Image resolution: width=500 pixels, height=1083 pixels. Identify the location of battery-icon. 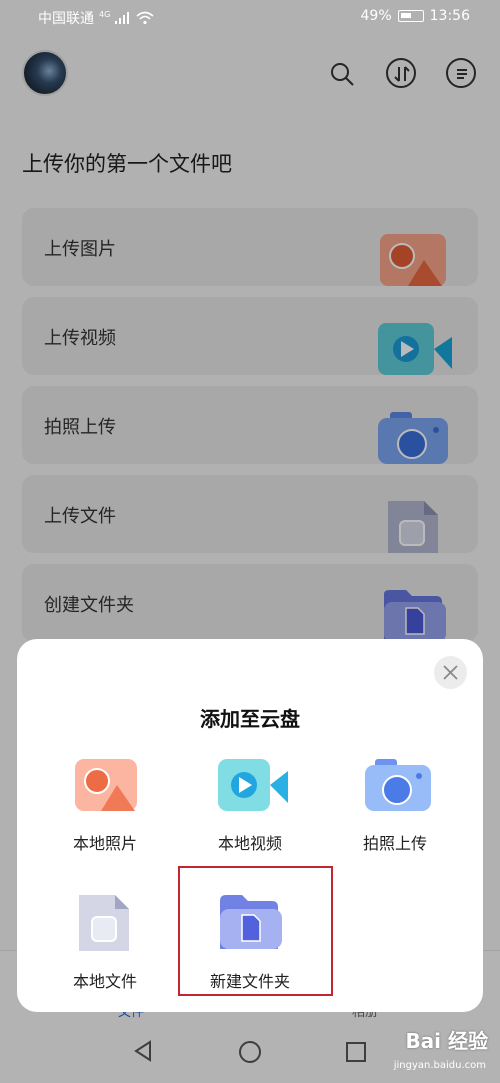
(410, 16).